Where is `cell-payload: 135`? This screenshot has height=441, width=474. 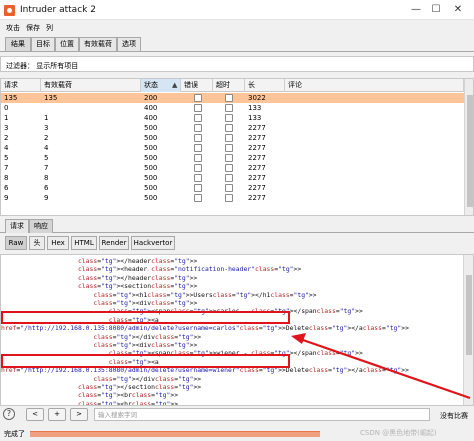 cell-payload: 135 is located at coordinates (51, 98).